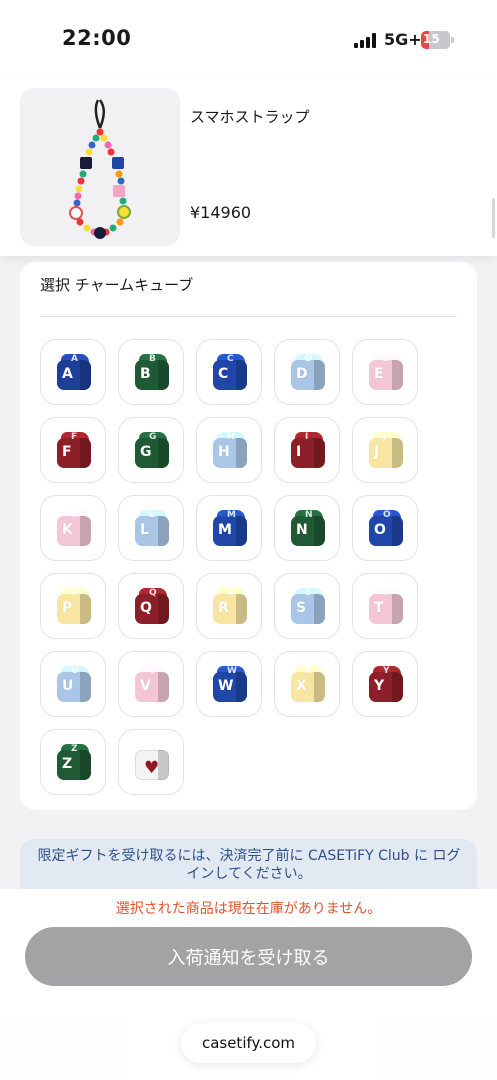 The width and height of the screenshot is (497, 1080). I want to click on cube-letter-top: X, so click(308, 671).